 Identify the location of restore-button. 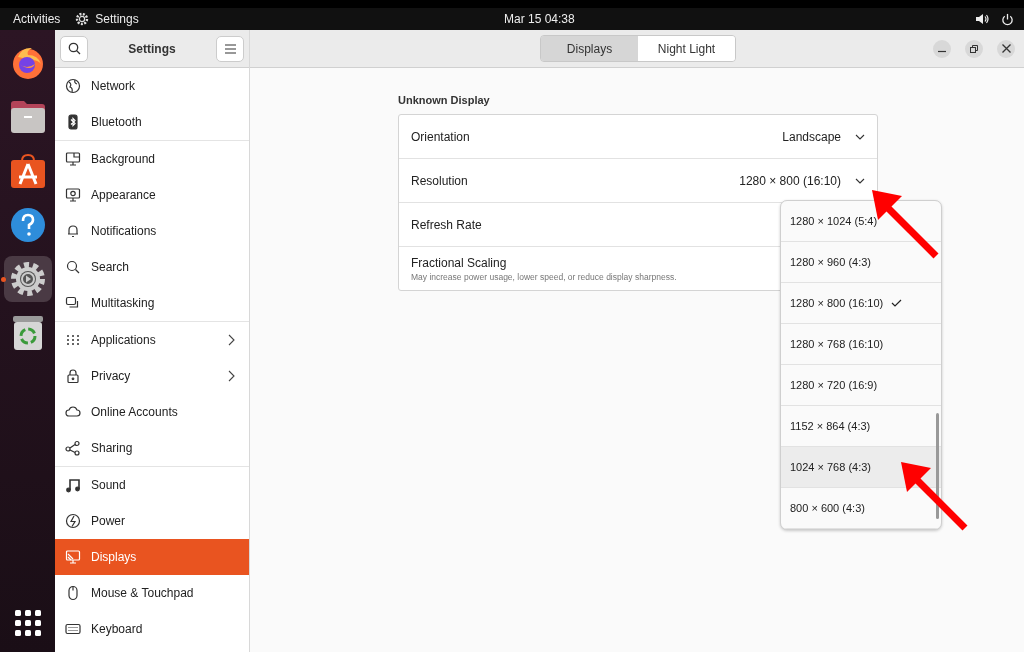
(974, 48).